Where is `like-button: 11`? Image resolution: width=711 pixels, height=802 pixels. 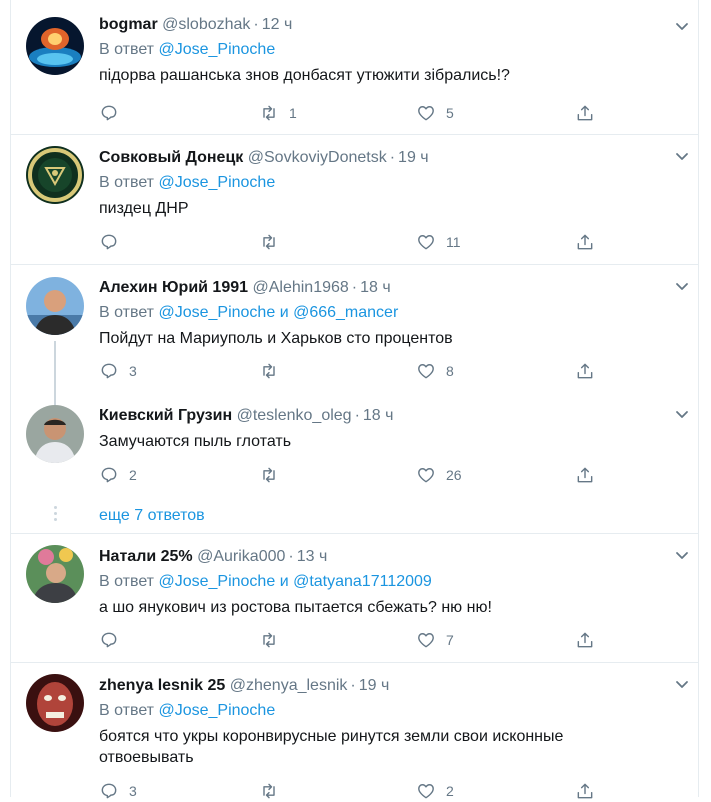 like-button: 11 is located at coordinates (438, 242).